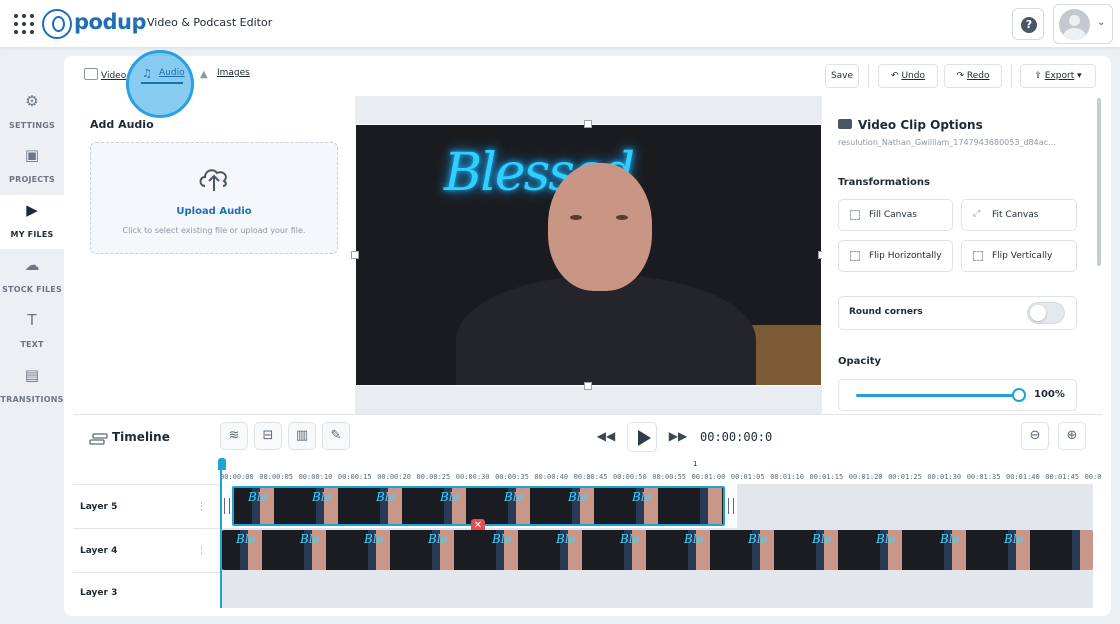  What do you see at coordinates (913, 76) in the screenshot?
I see `undo-label: Undo` at bounding box center [913, 76].